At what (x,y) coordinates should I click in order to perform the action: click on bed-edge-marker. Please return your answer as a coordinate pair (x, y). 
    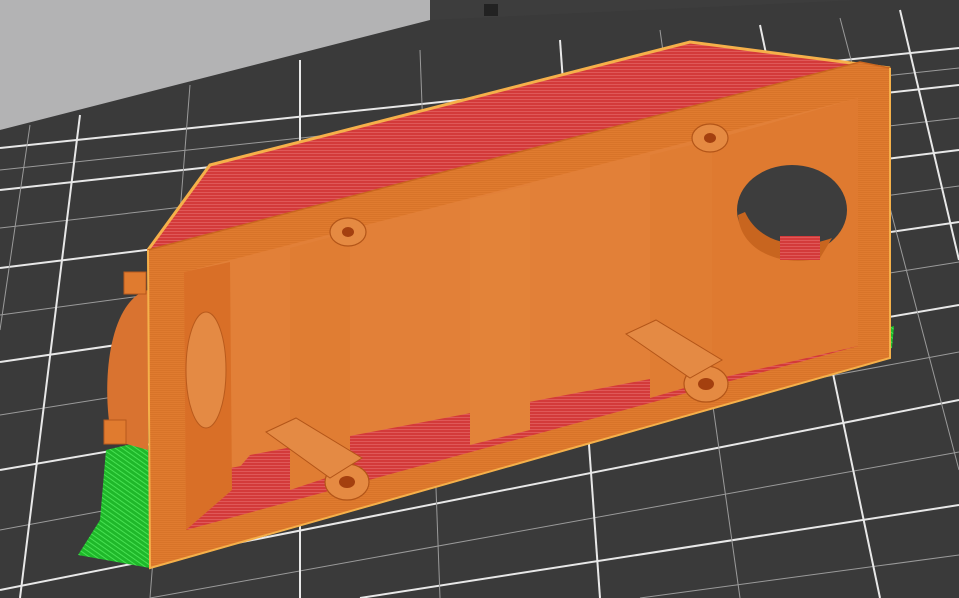
    Looking at the image, I should click on (491, 10).